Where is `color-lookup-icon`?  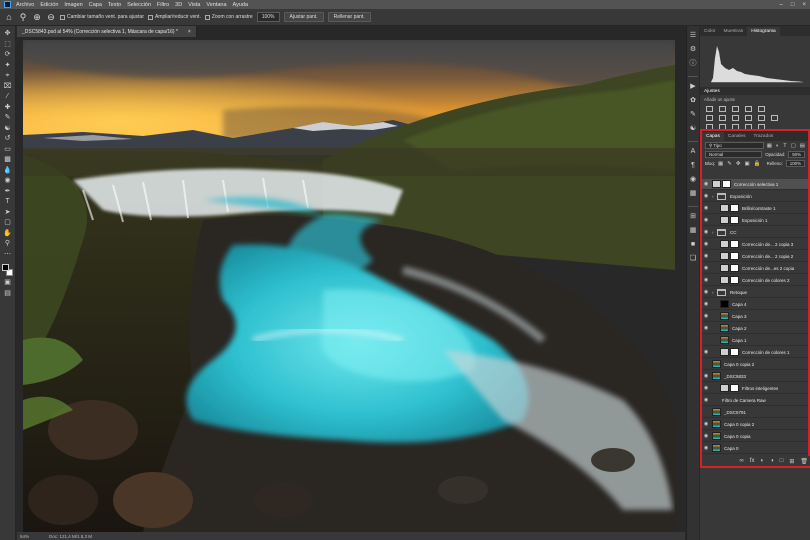 color-lookup-icon is located at coordinates (774, 118).